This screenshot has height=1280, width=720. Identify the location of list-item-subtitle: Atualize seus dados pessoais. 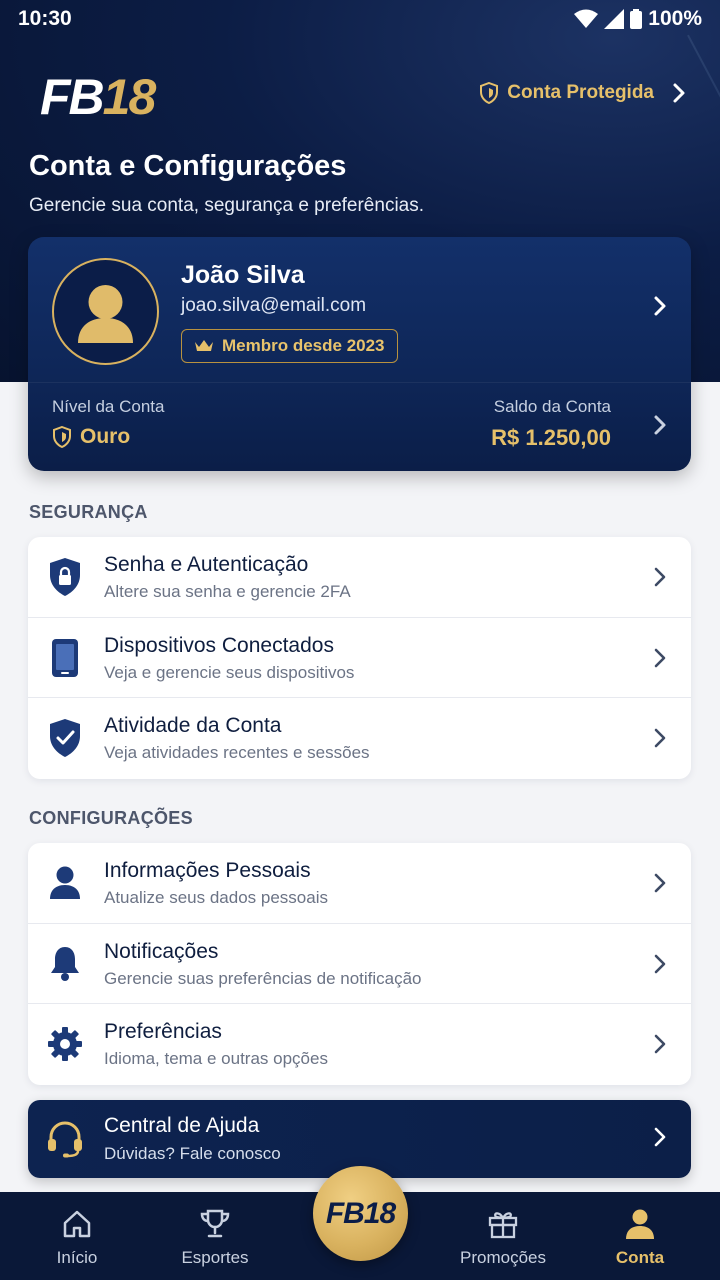
(216, 897).